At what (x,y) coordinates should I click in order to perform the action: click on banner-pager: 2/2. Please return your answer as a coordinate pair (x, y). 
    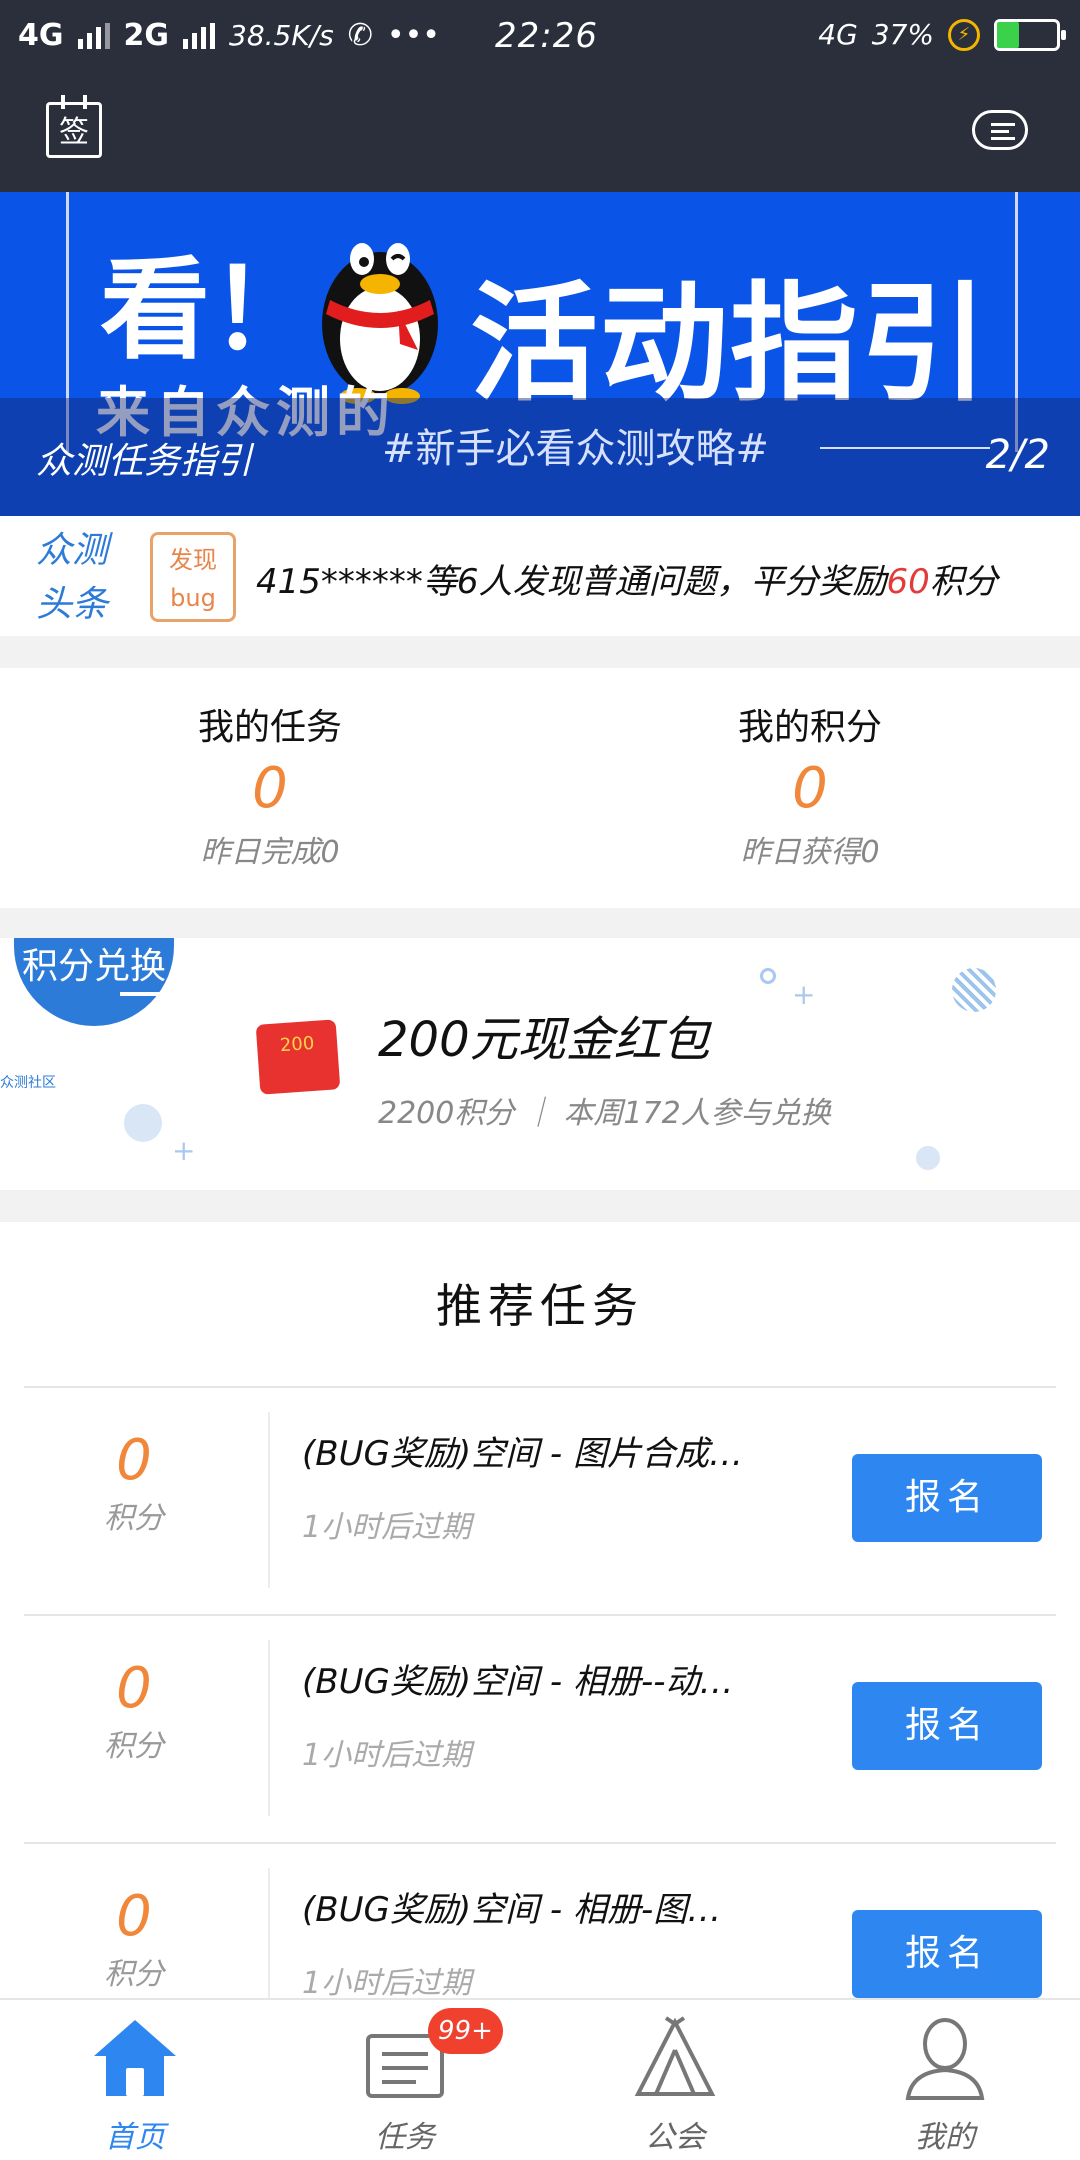
    Looking at the image, I should click on (1017, 455).